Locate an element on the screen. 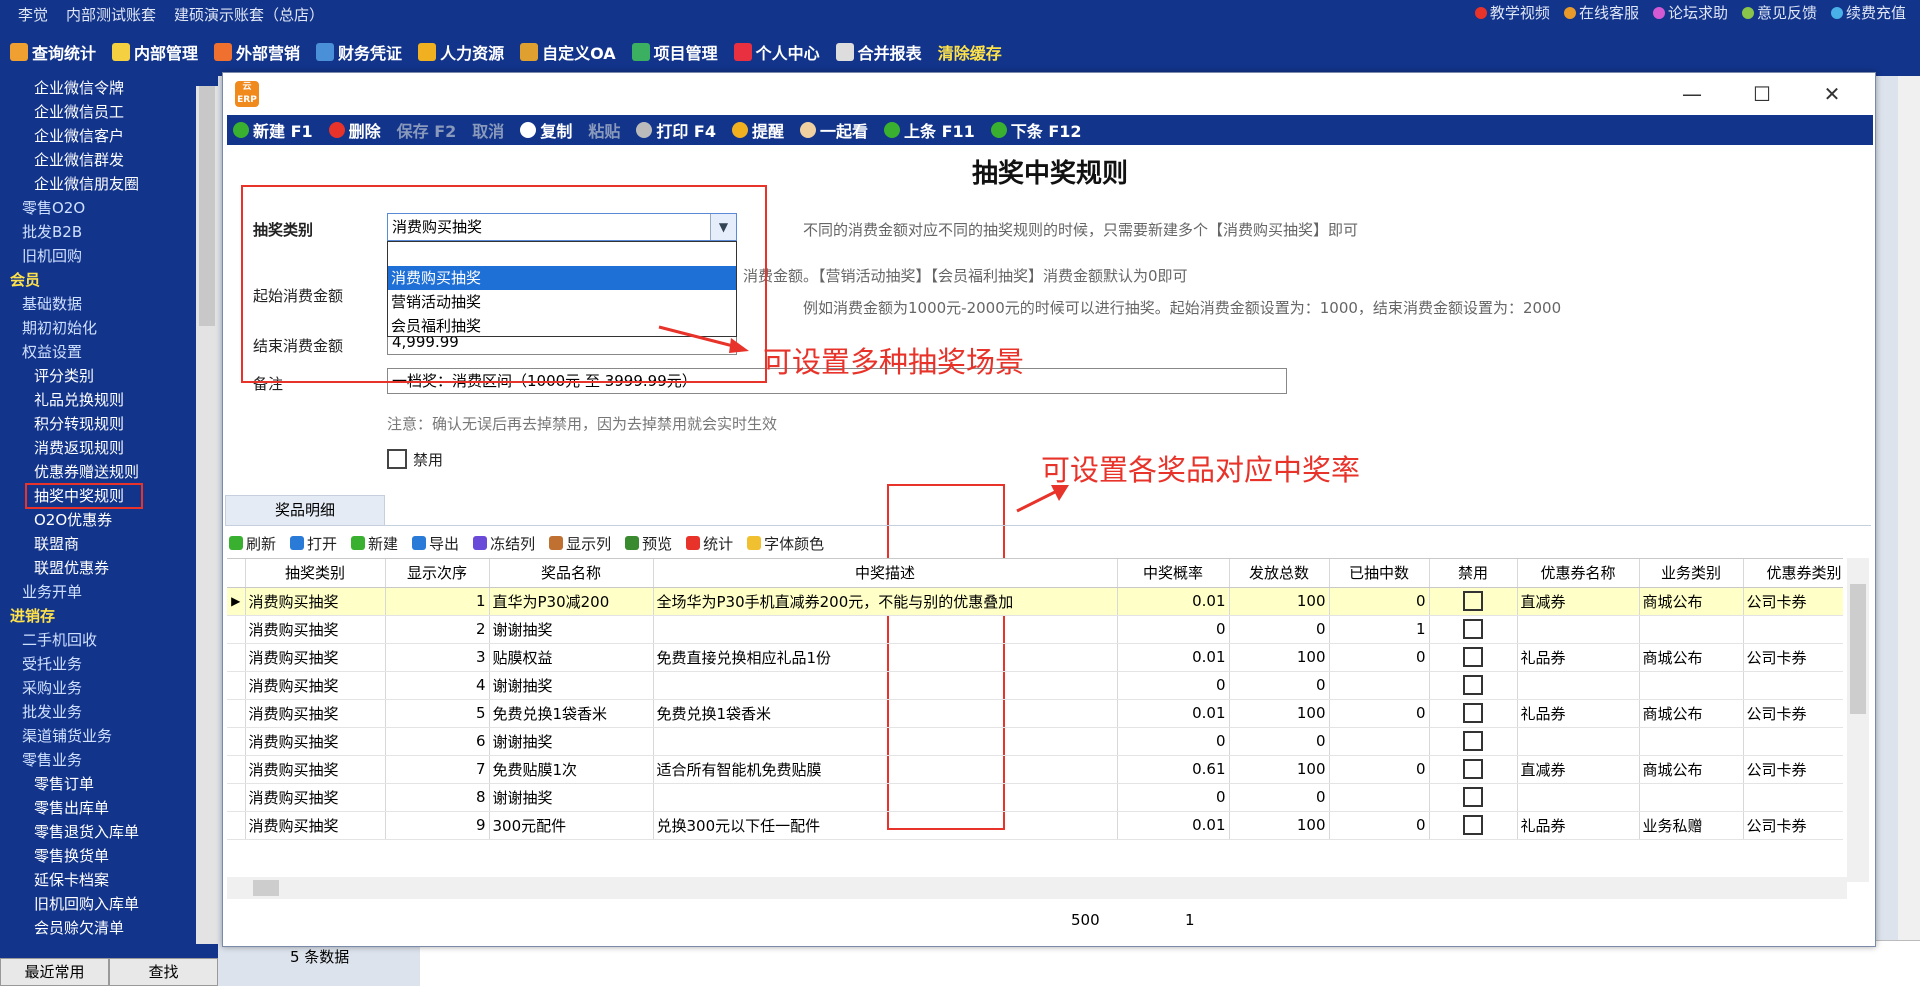 This screenshot has height=986, width=1920. sidebar-item: 零售换货单 is located at coordinates (109, 856).